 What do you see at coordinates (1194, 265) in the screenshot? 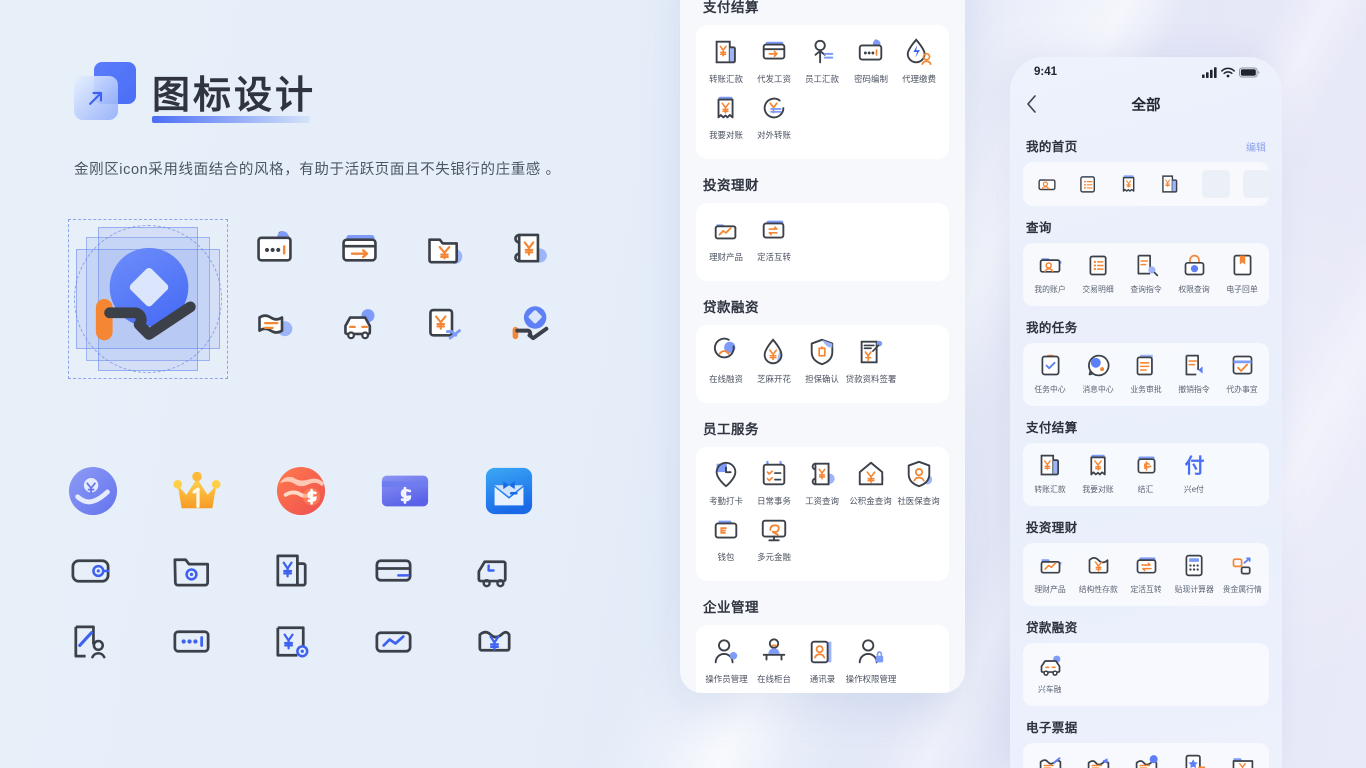
I see `bag-search-icon` at bounding box center [1194, 265].